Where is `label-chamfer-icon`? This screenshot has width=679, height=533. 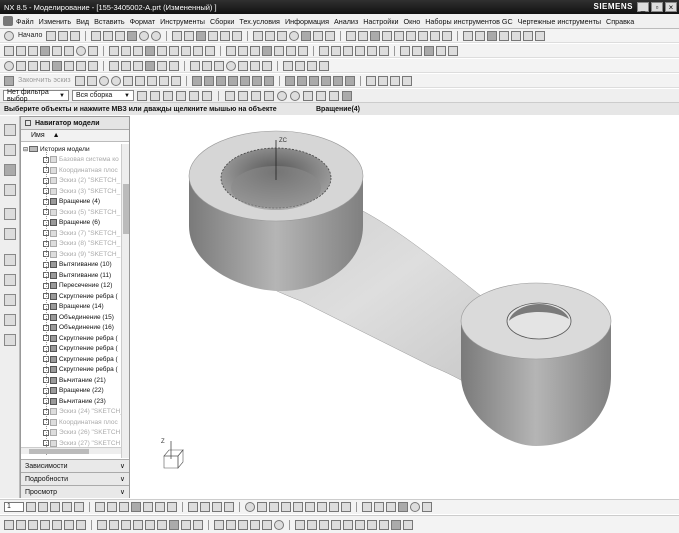 label-chamfer-icon is located at coordinates (300, 524).